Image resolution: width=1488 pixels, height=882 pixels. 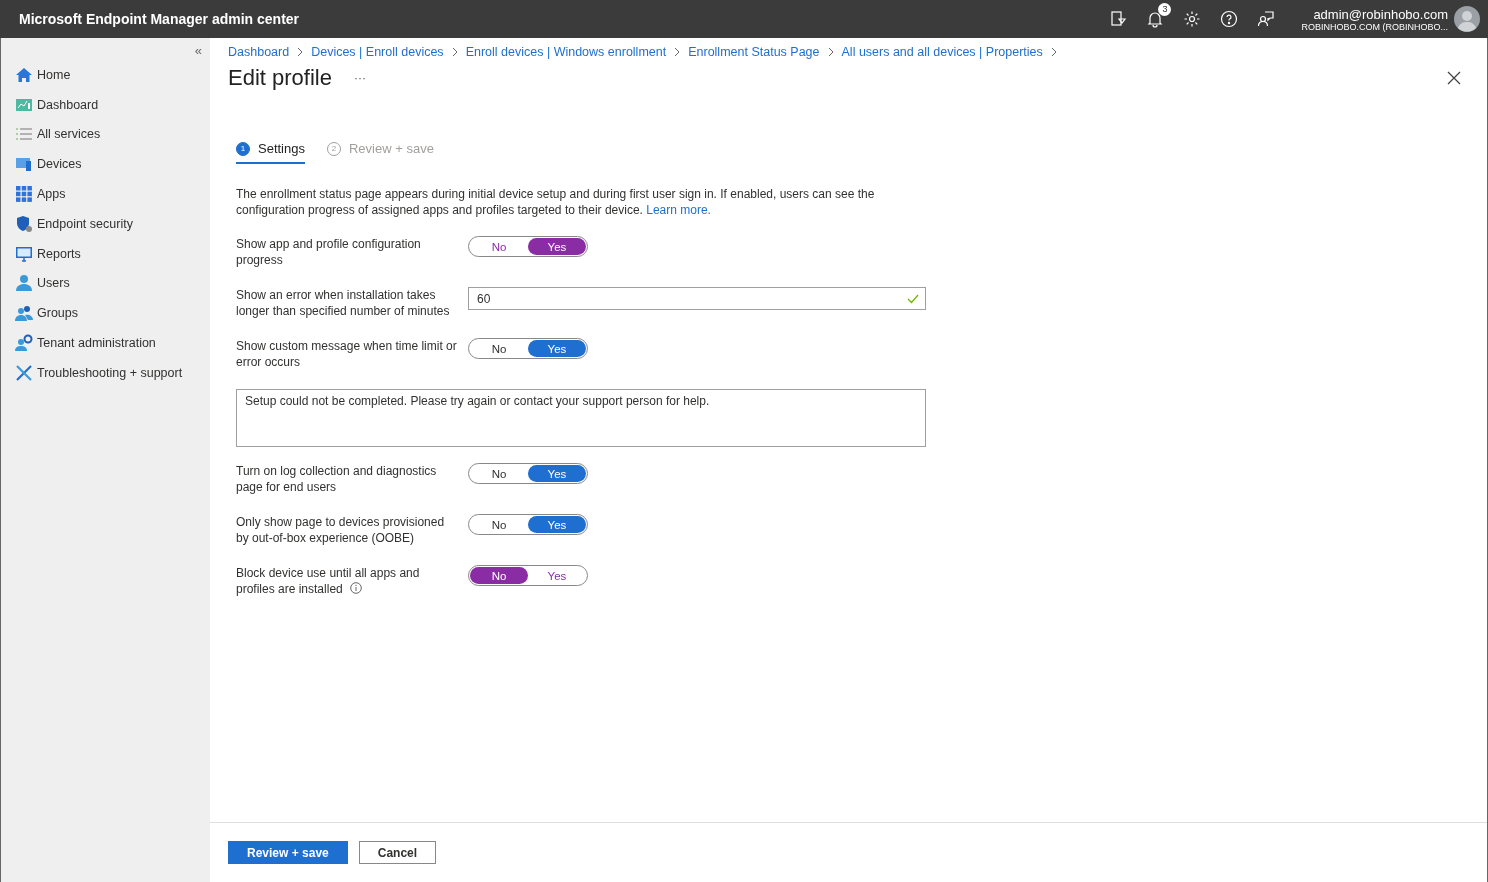 What do you see at coordinates (337, 479) in the screenshot?
I see `setting-label: Turn on log collection and diagnostics page for end users` at bounding box center [337, 479].